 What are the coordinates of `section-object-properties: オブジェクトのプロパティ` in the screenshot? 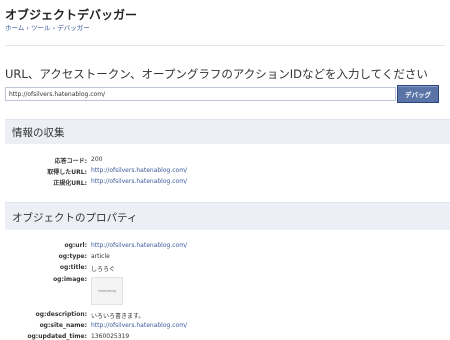 It's located at (227, 216).